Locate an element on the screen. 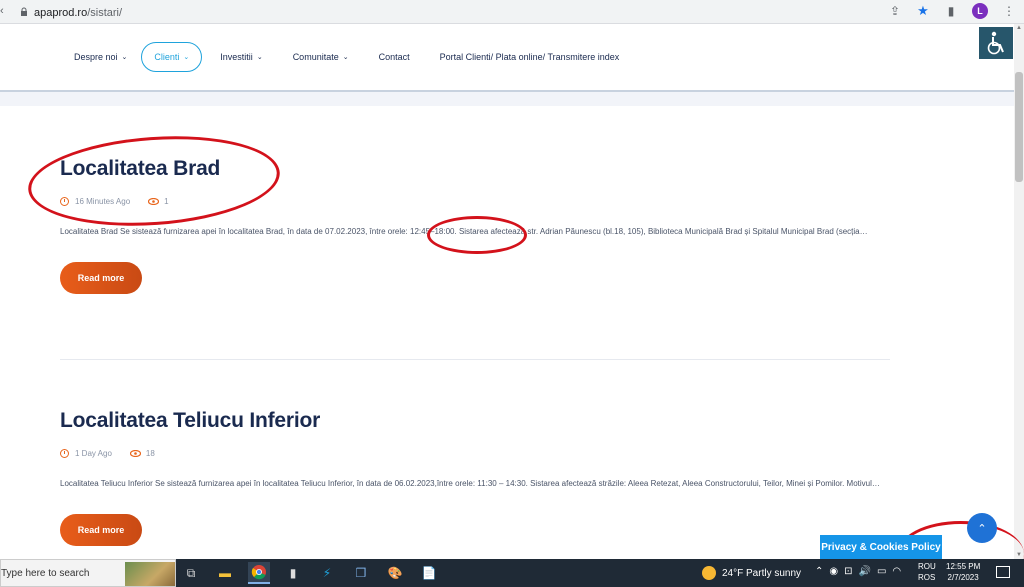  weather-widget: 24°F Partly sunny is located at coordinates (751, 573).